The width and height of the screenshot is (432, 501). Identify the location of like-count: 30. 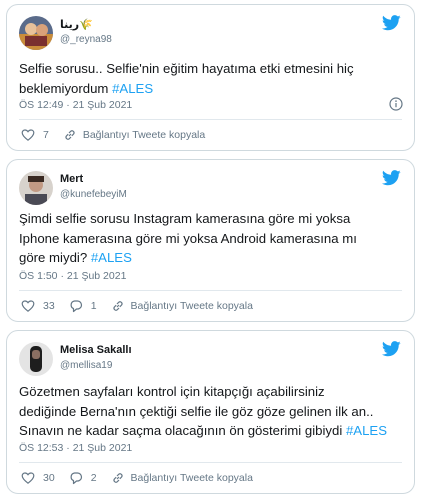
(49, 478).